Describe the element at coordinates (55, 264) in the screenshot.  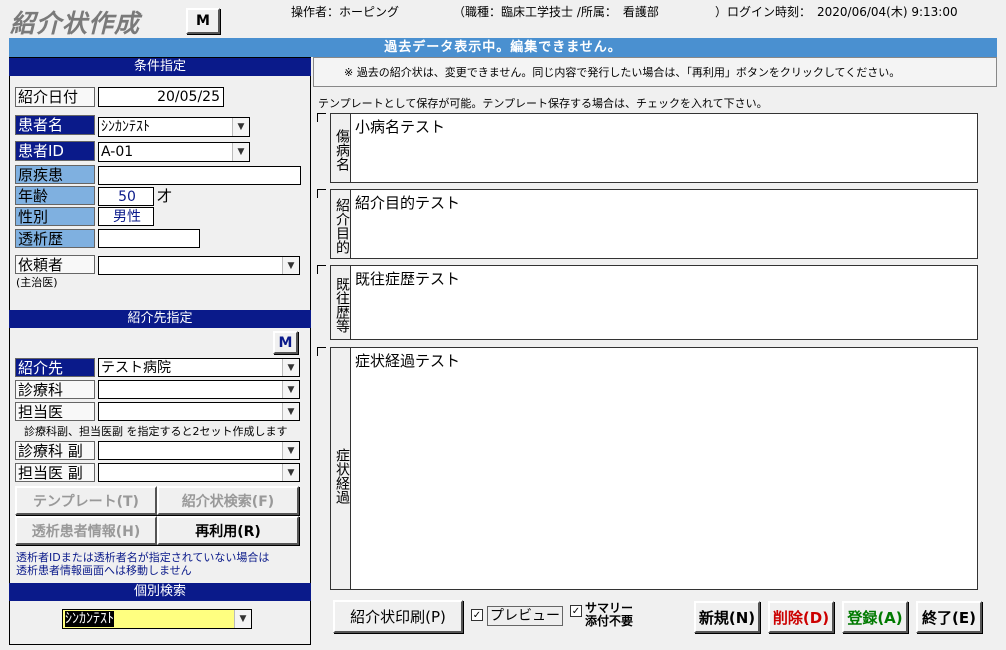
I see `requester-label: 依頼者` at that location.